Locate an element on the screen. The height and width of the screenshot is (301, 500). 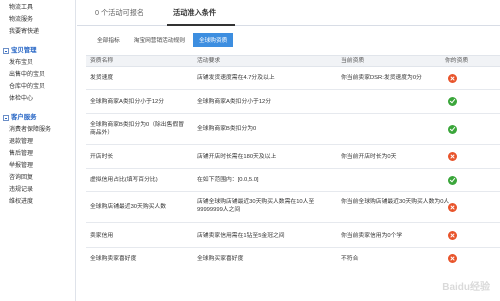
sidebar-item-consumer-protection: 消费者保障服务 is located at coordinates (37, 130).